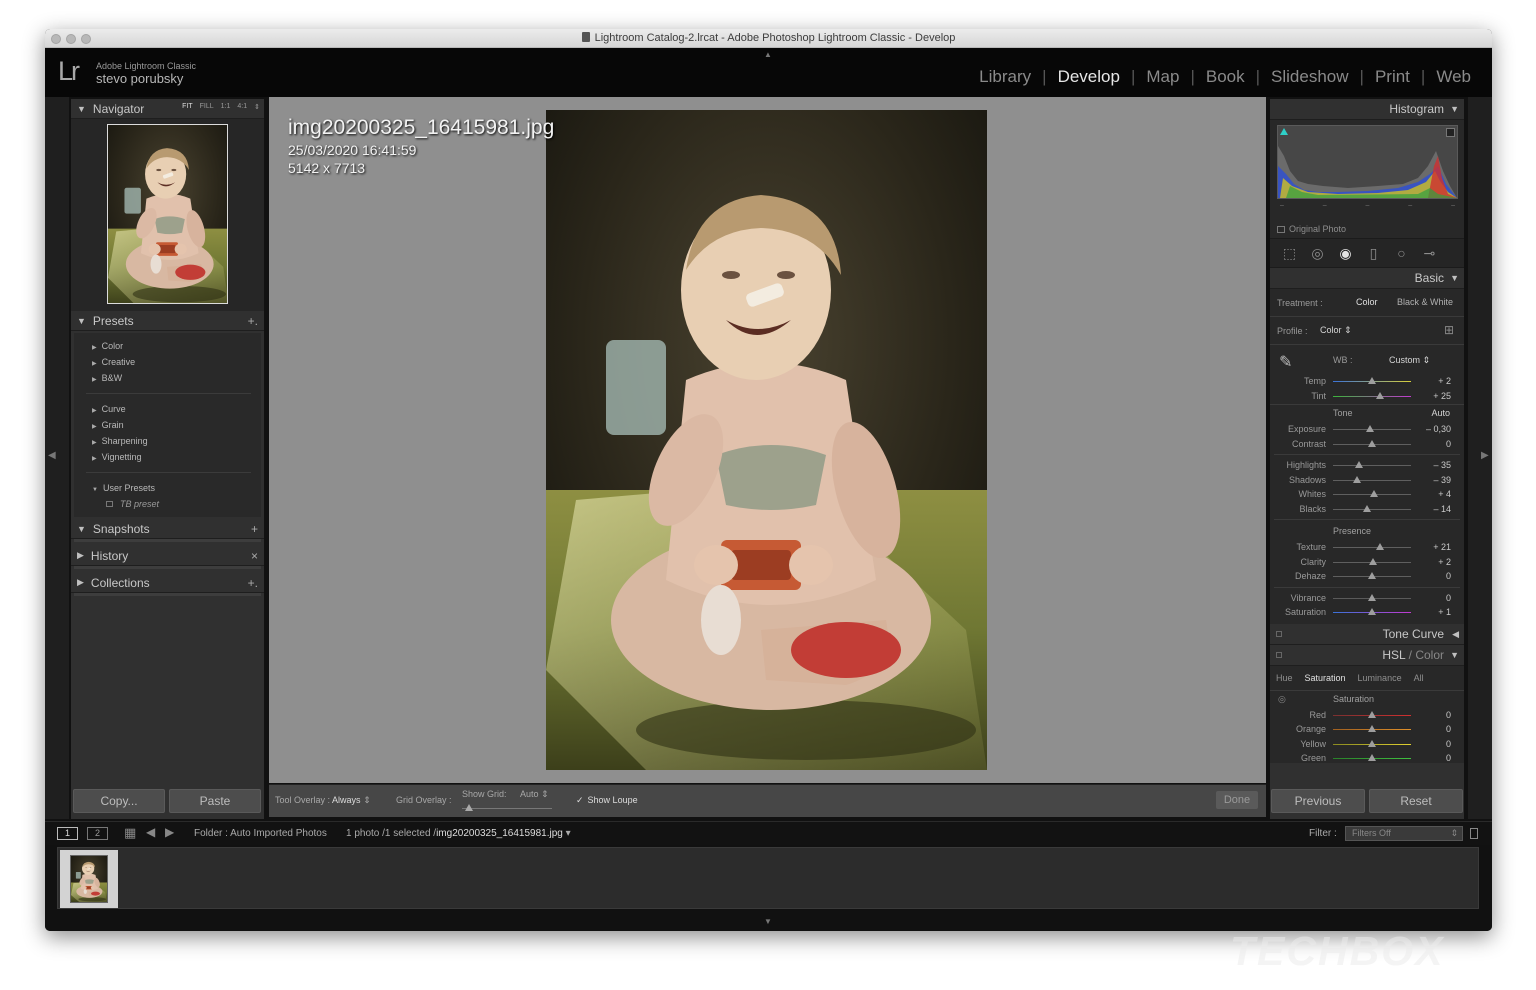  Describe the element at coordinates (253, 583) in the screenshot. I see `add-collection-icon: +.` at that location.